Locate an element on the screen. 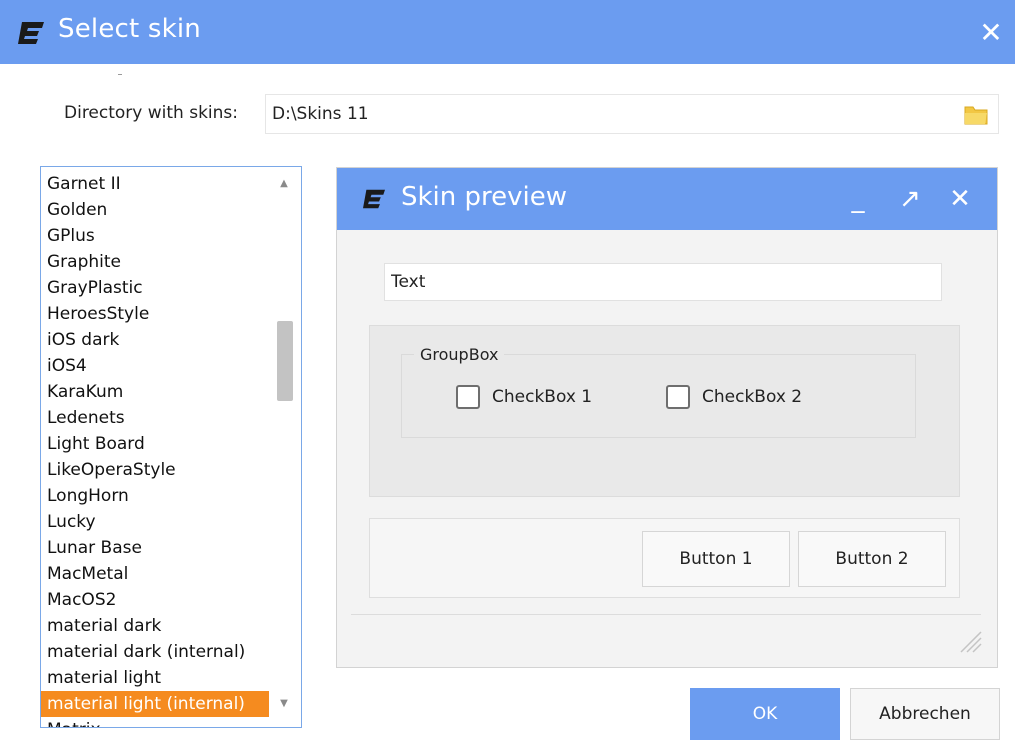 The height and width of the screenshot is (756, 1015). skin-list-item: iOS4 is located at coordinates (155, 366).